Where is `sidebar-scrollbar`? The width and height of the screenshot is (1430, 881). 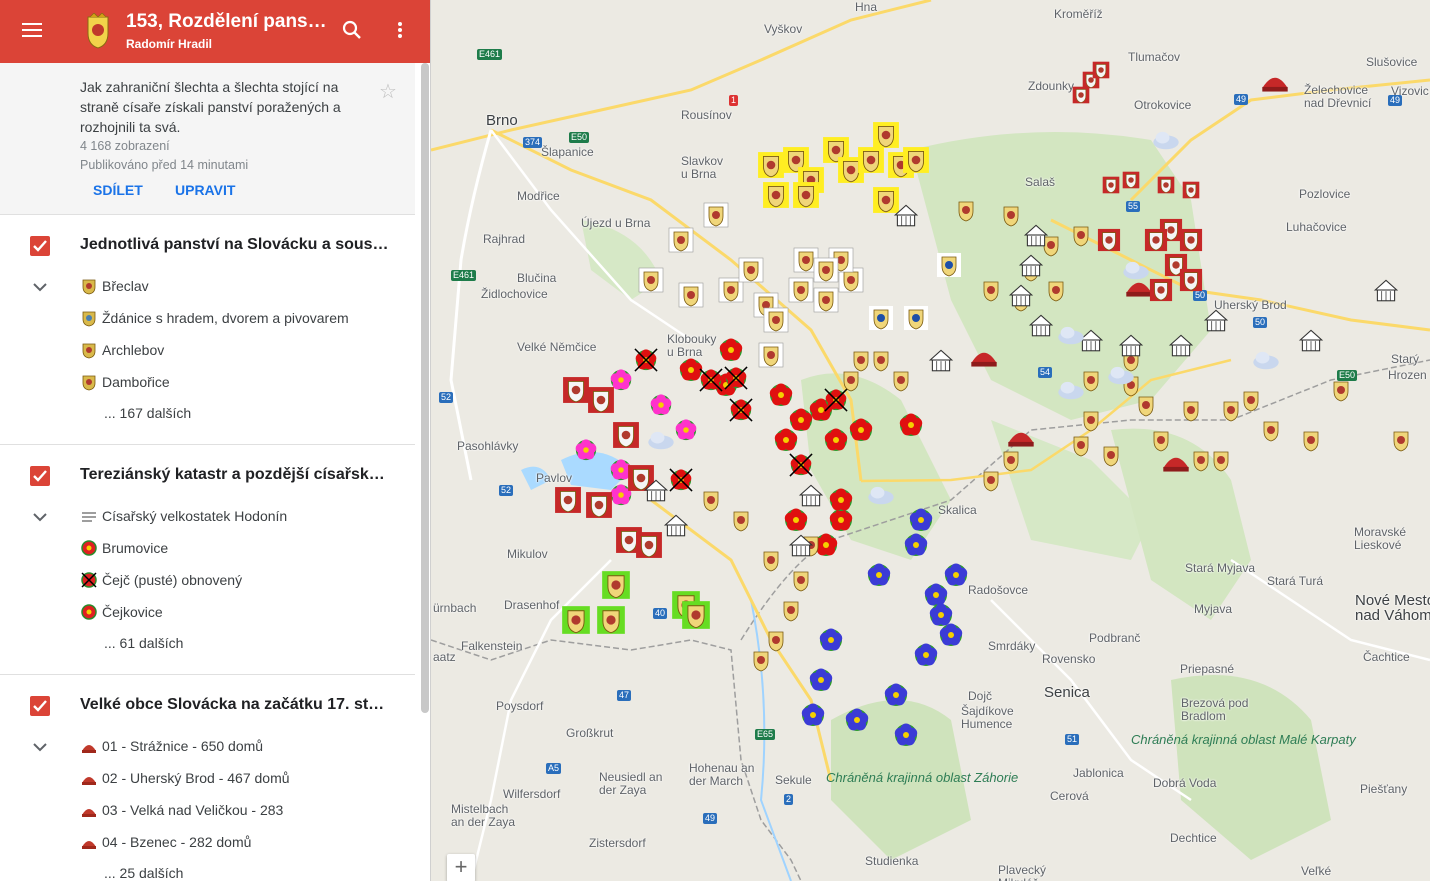 sidebar-scrollbar is located at coordinates (425, 388).